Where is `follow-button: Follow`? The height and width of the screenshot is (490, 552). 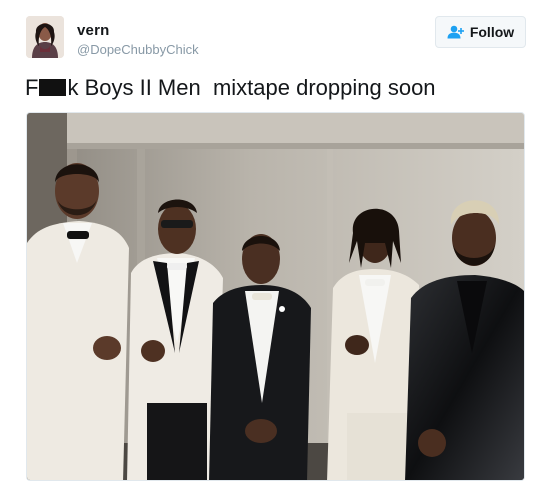
follow-button: Follow is located at coordinates (480, 32).